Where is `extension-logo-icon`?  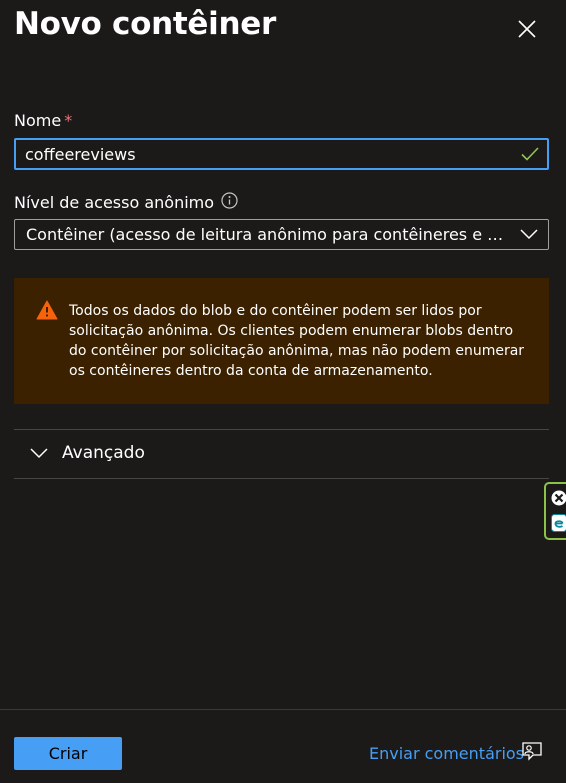
extension-logo-icon is located at coordinates (558, 523).